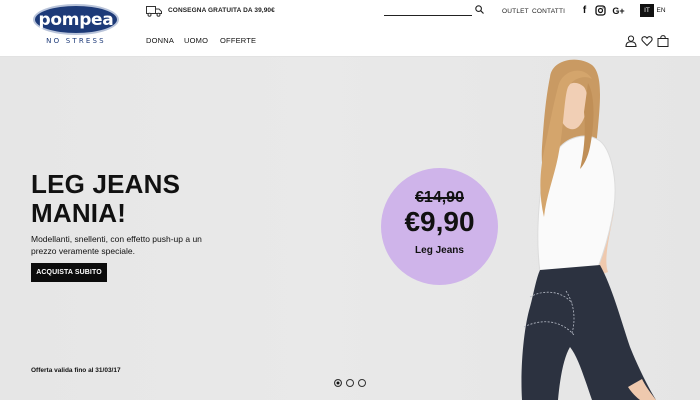 Image resolution: width=700 pixels, height=400 pixels. What do you see at coordinates (428, 9) in the screenshot?
I see `search-input` at bounding box center [428, 9].